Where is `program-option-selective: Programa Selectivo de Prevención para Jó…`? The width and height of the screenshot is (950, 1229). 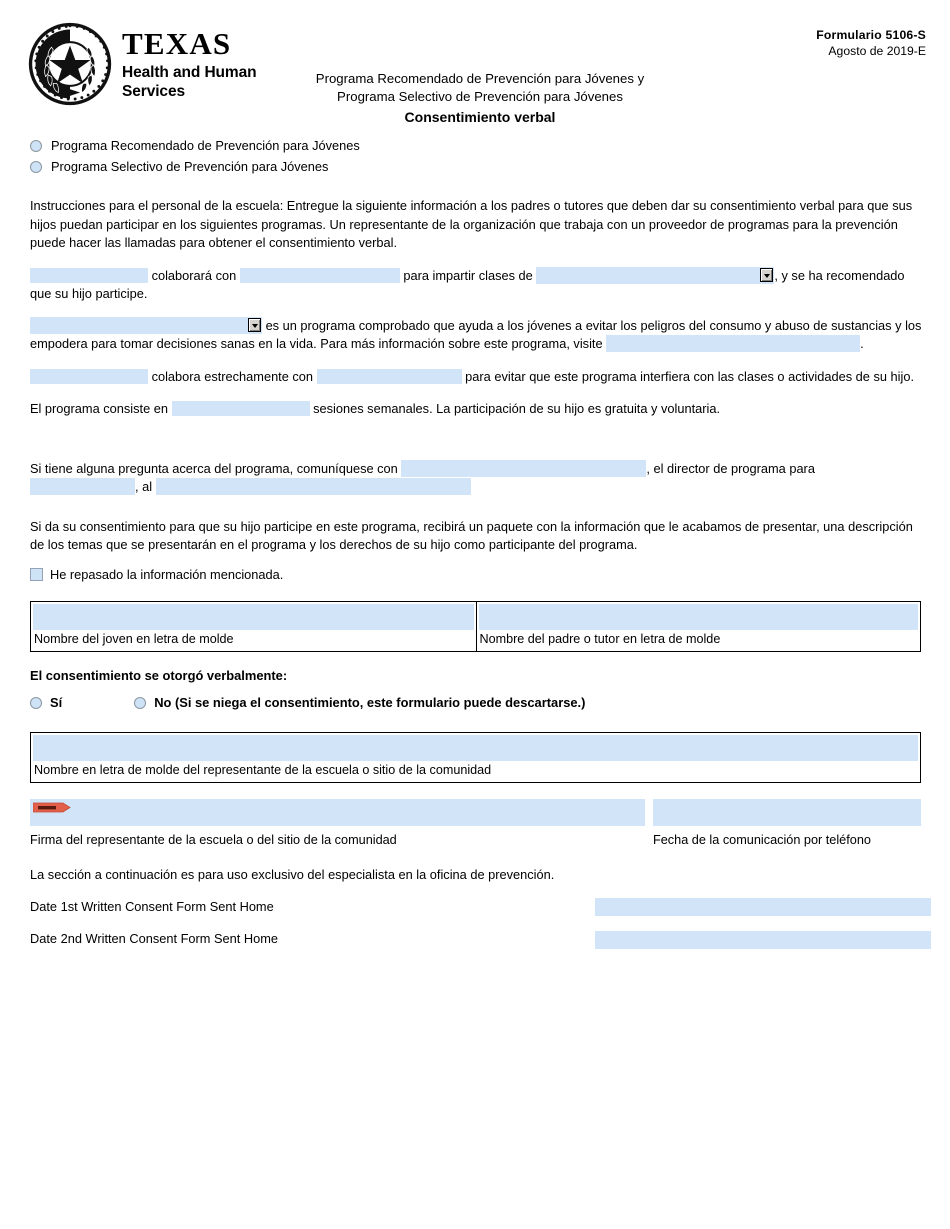
program-option-selective: Programa Selectivo de Prevención para Jó… is located at coordinates (476, 167).